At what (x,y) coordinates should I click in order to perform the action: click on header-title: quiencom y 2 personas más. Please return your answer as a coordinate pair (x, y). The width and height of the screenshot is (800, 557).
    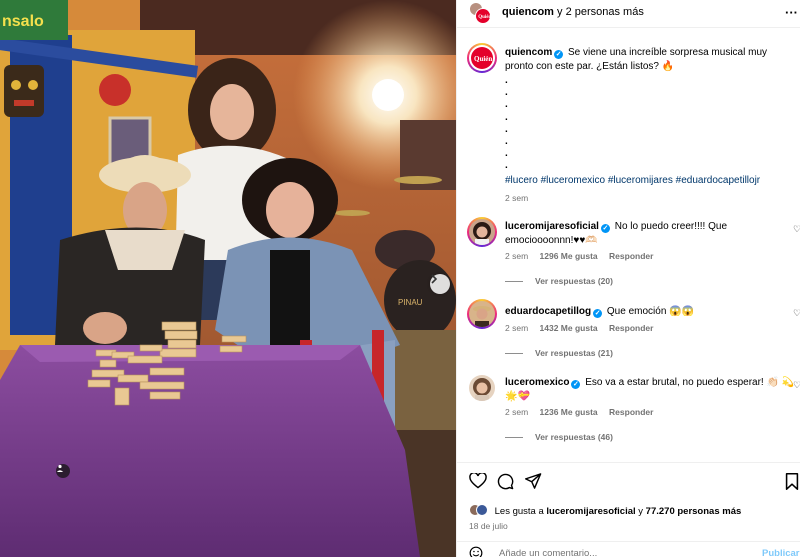
    Looking at the image, I should click on (573, 12).